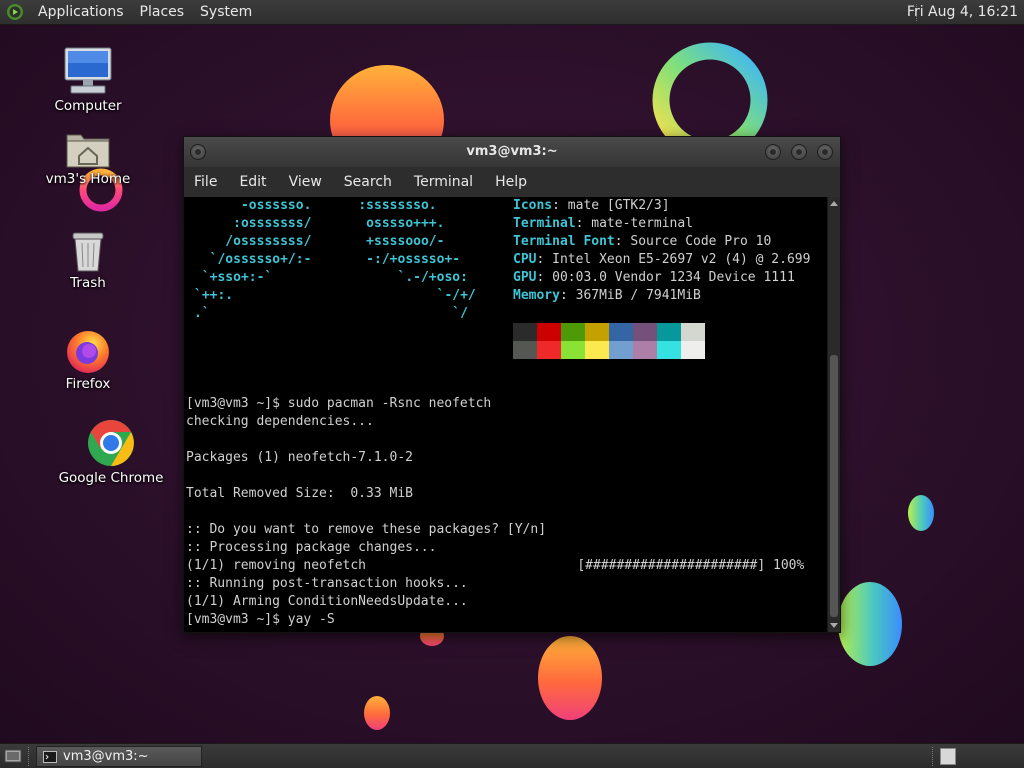  I want to click on desktop-icon-label: Firefox, so click(88, 384).